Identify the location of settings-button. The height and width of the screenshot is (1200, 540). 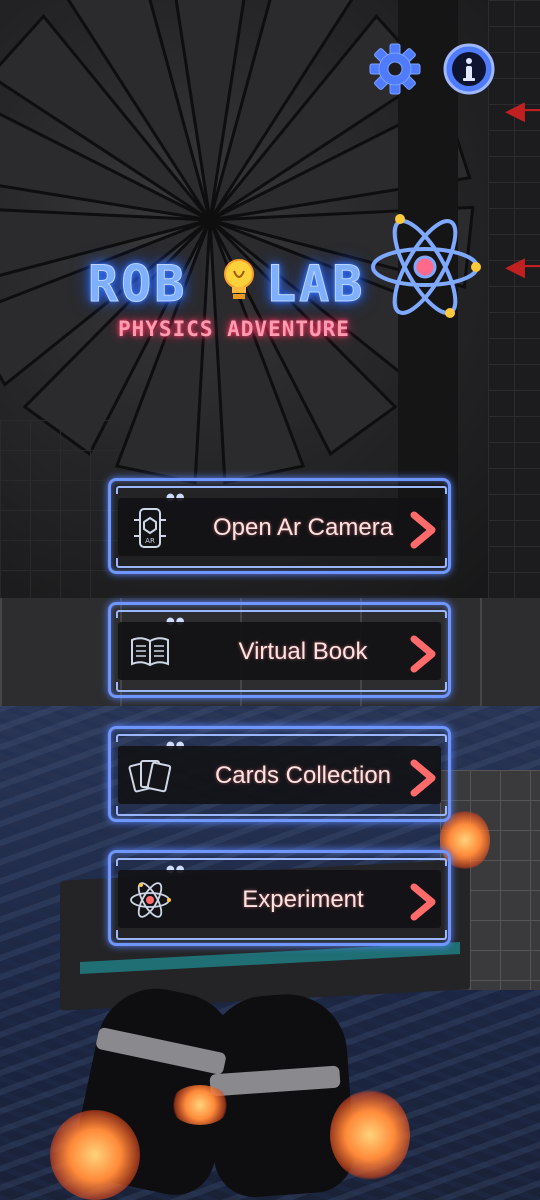
(395, 69).